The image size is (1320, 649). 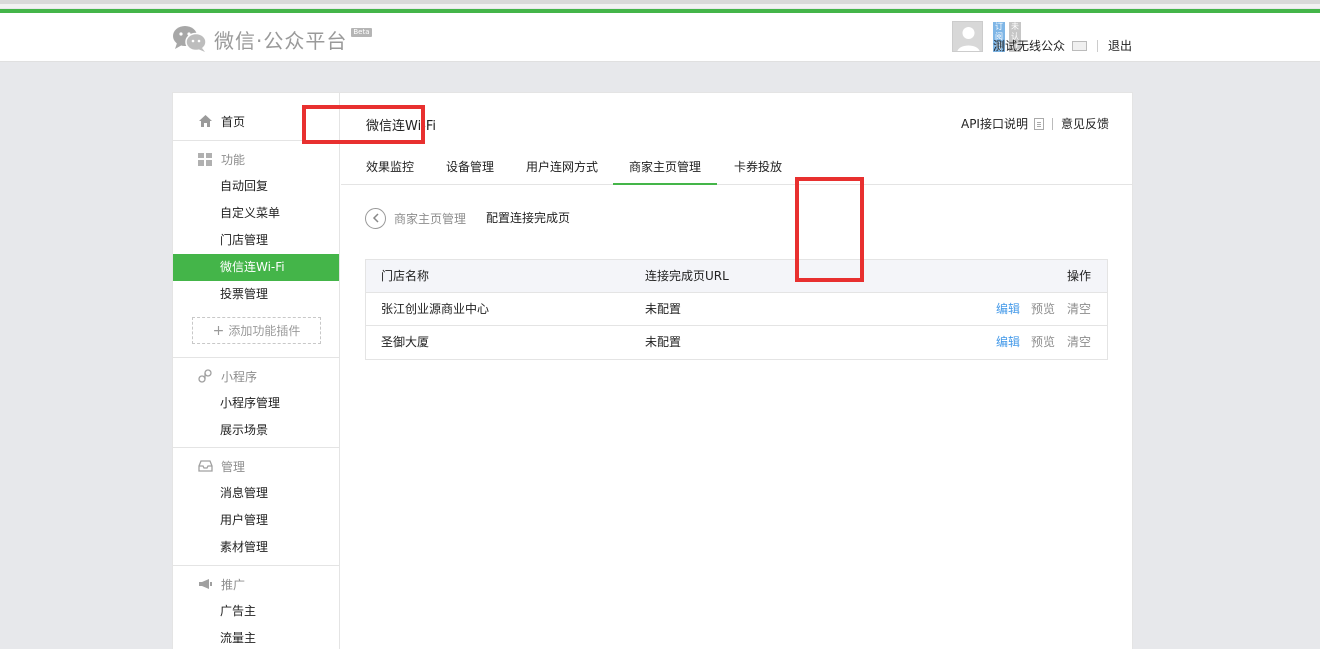 I want to click on sidebar-section-management: 管理 消息管理 用户管理 素材管理, so click(x=256, y=505).